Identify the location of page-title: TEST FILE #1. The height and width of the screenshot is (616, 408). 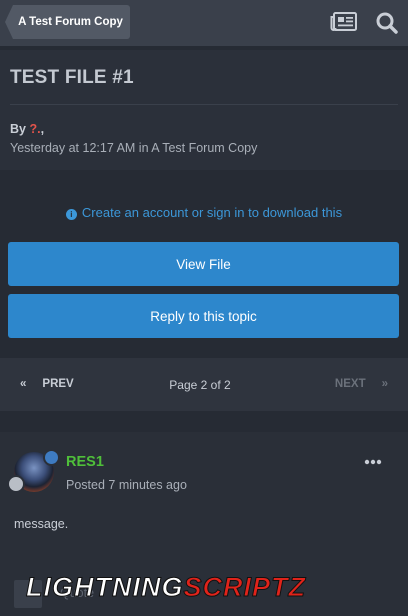
(72, 77).